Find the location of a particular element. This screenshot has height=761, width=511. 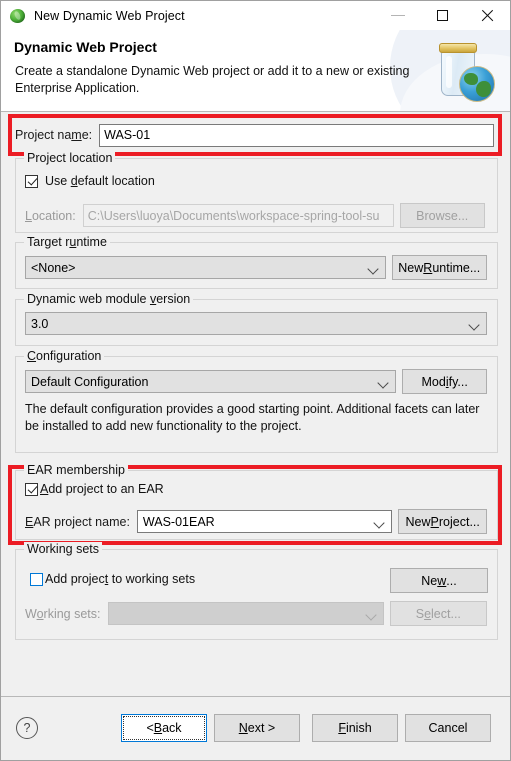

project-name-input: WAS-01 is located at coordinates (297, 135).